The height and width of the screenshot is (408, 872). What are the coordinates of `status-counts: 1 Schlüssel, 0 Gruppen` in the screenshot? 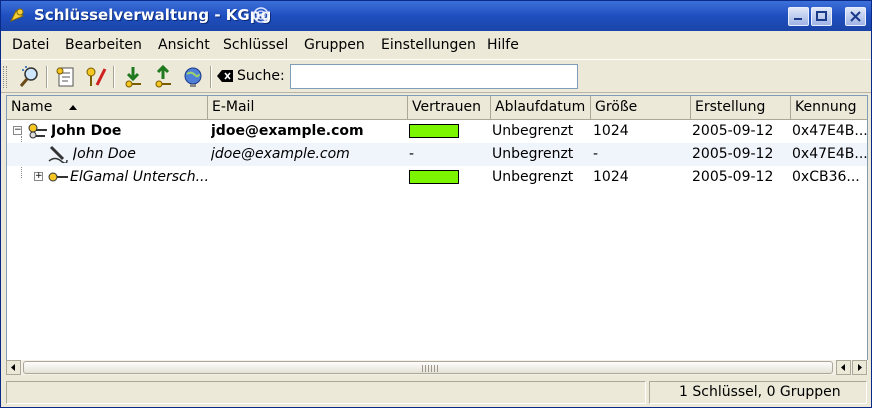 It's located at (758, 392).